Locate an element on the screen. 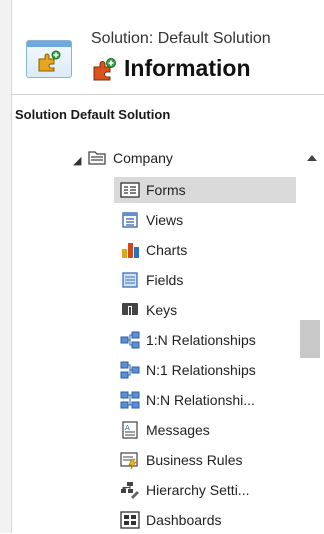 This screenshot has height=534, width=324. solution-logo is located at coordinates (49, 59).